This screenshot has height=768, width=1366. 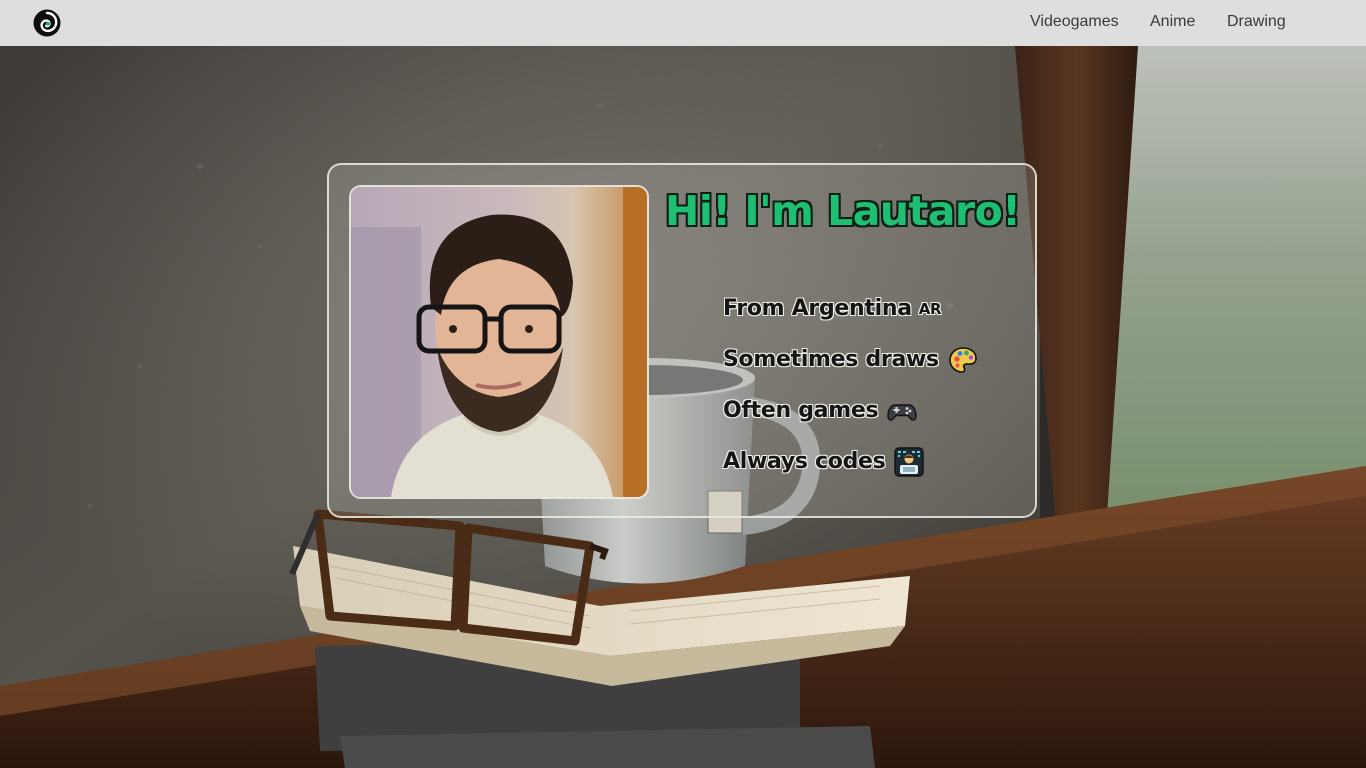 What do you see at coordinates (1074, 22) in the screenshot?
I see `nav-link-videogames: Videogames` at bounding box center [1074, 22].